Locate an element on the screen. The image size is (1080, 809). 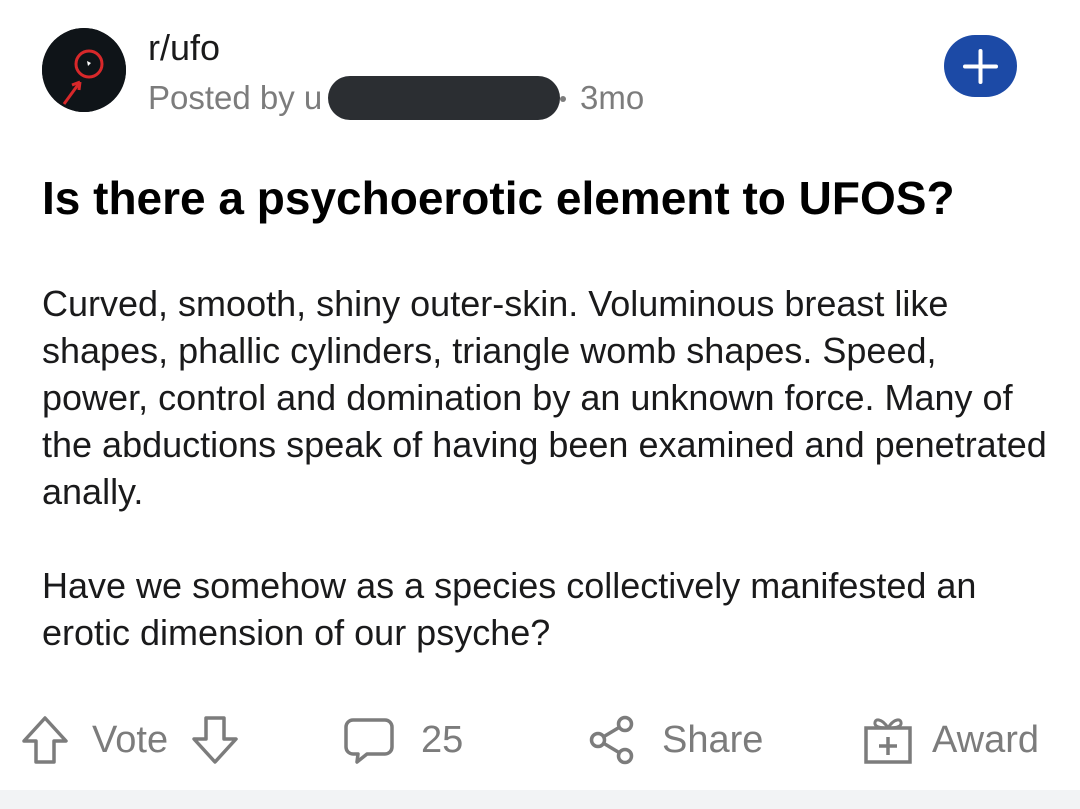
share-button: Share is located at coordinates (675, 740).